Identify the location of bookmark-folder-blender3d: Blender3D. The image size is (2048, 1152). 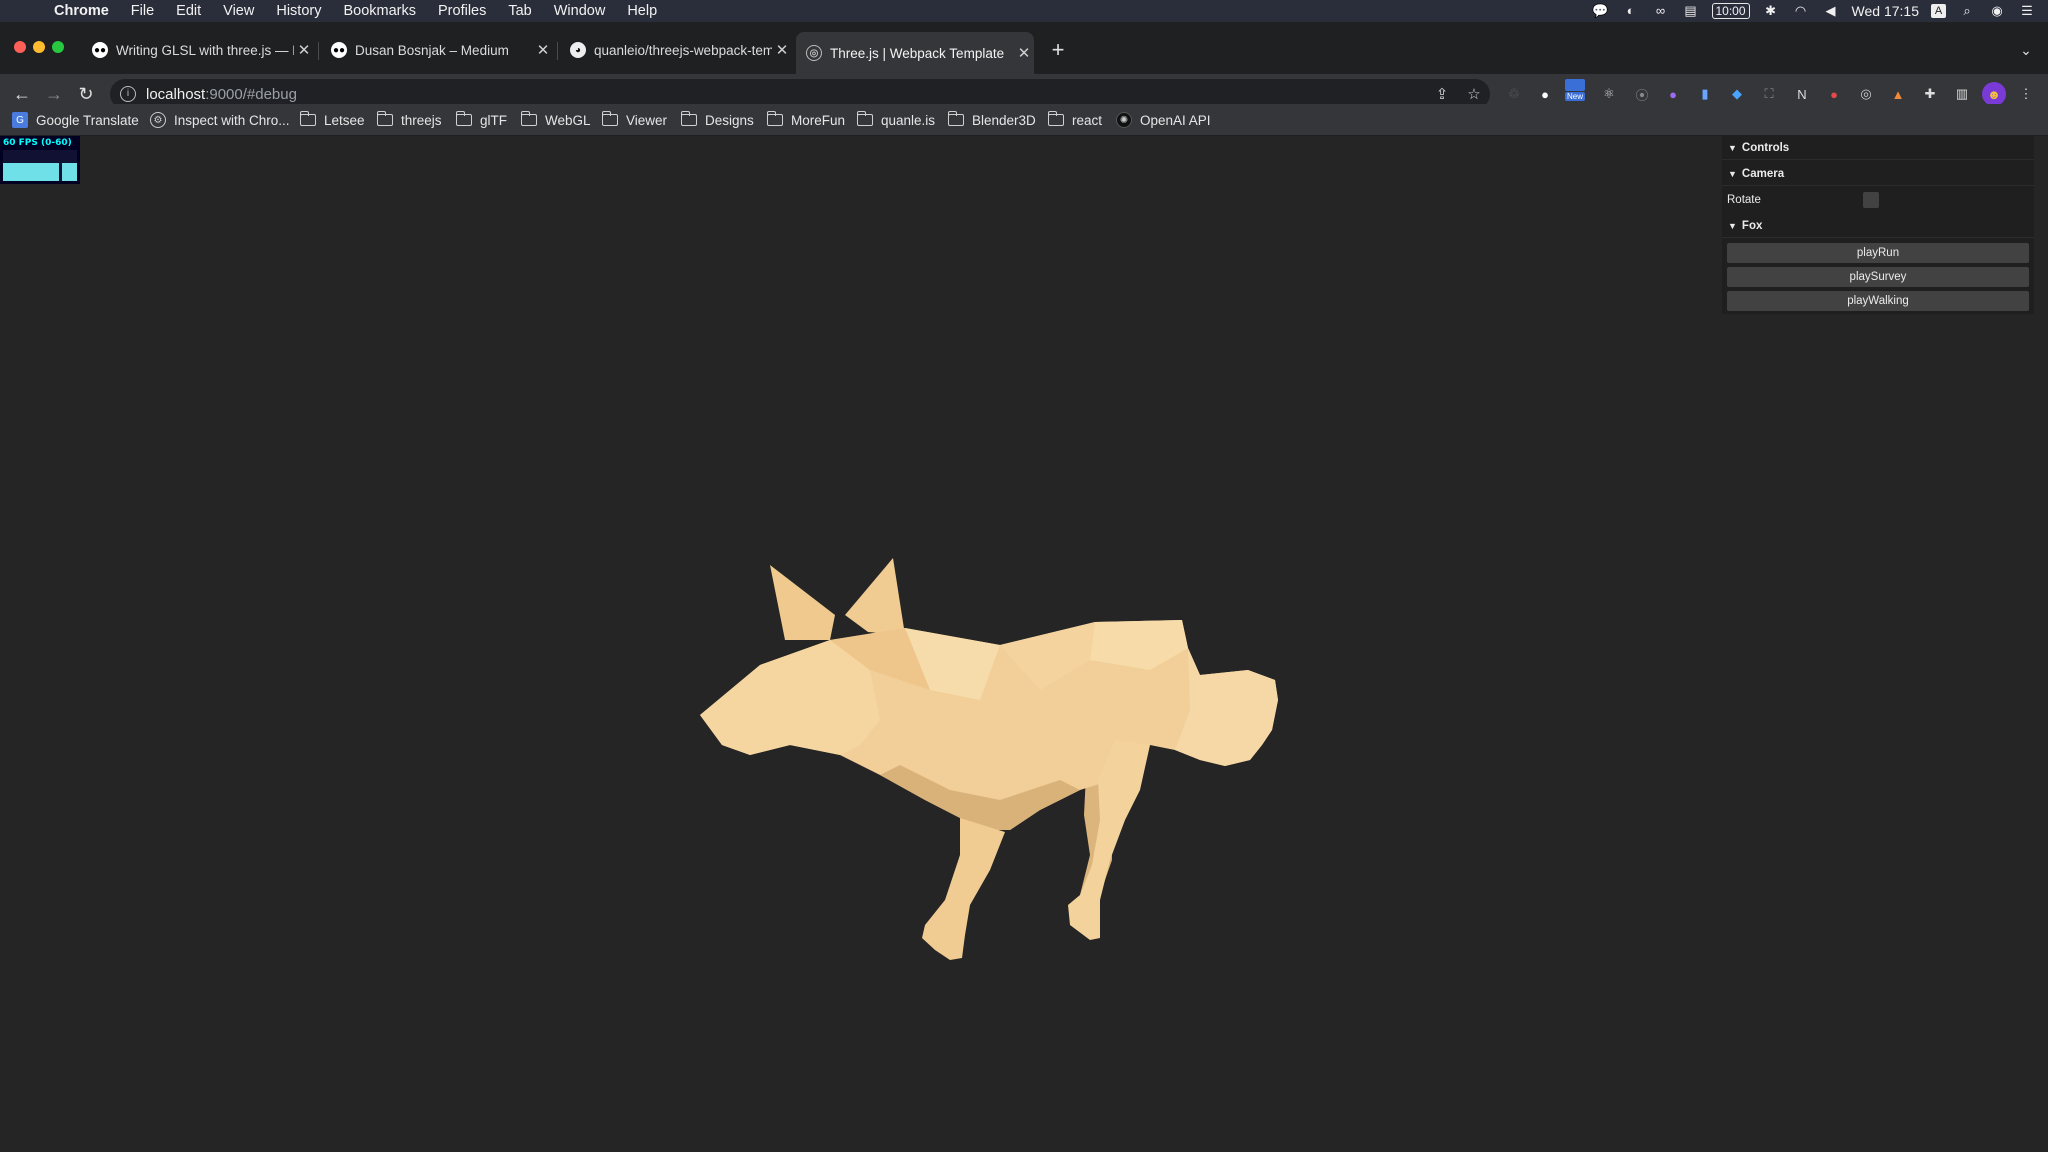
(991, 120).